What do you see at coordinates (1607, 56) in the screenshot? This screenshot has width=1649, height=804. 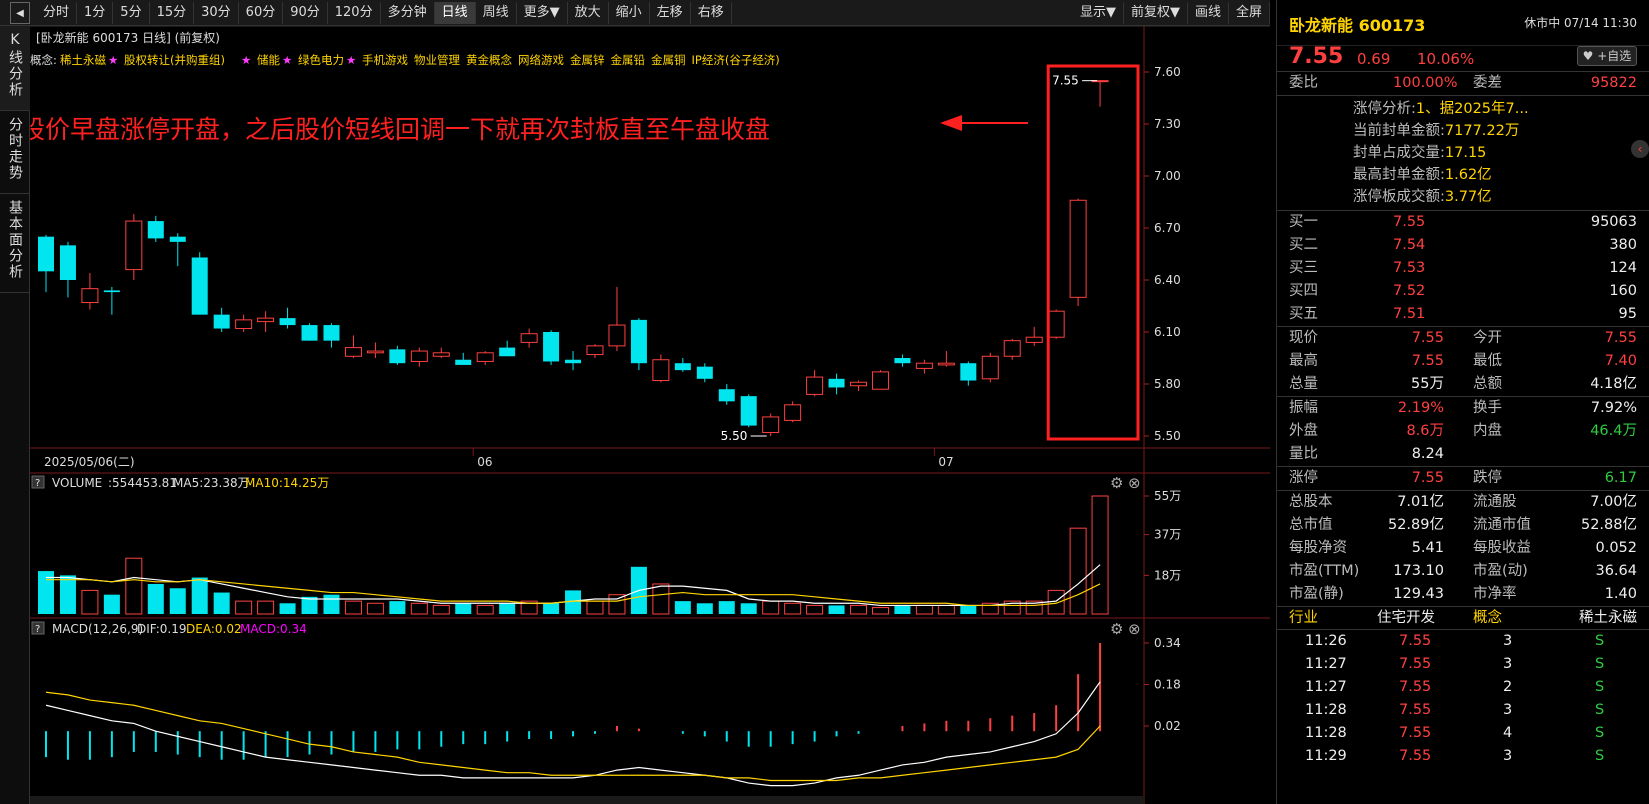 I see `add-watchlist-button: ♥ +自选` at bounding box center [1607, 56].